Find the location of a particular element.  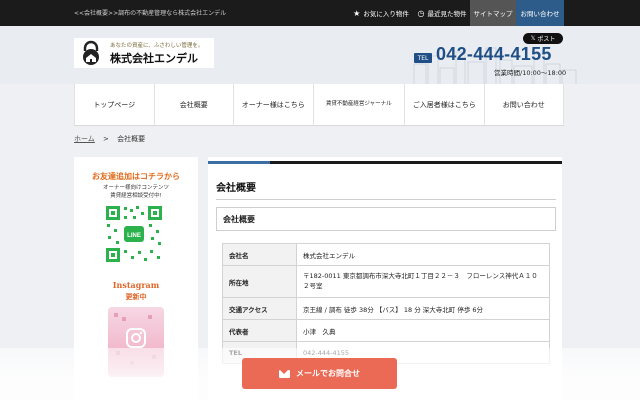

breadcrumb-current: 会社概要 is located at coordinates (131, 139).